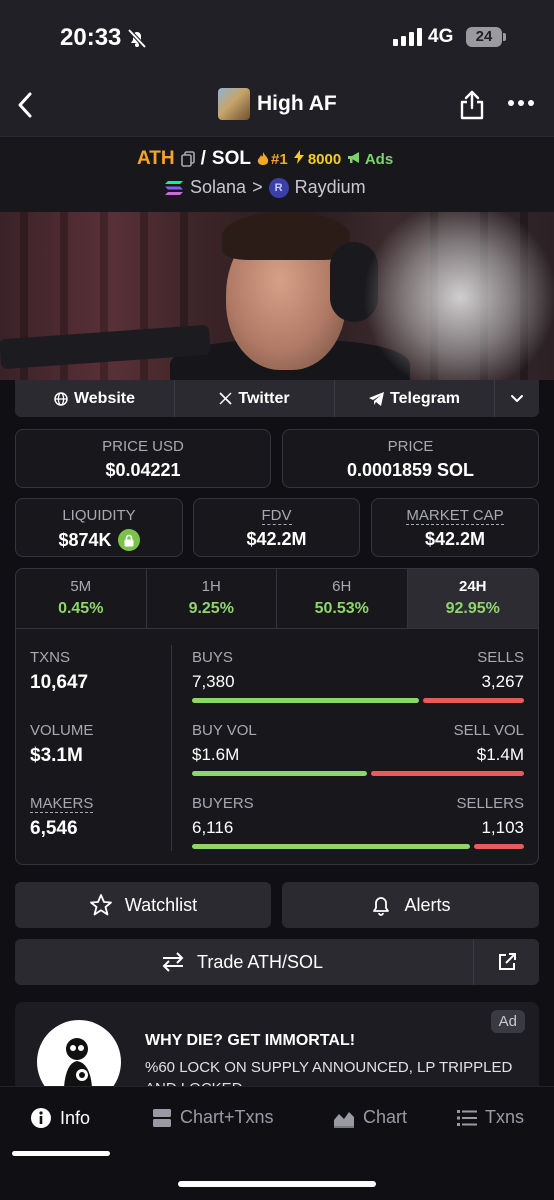 The image size is (554, 1200). I want to click on base-symbol: ATH, so click(156, 158).